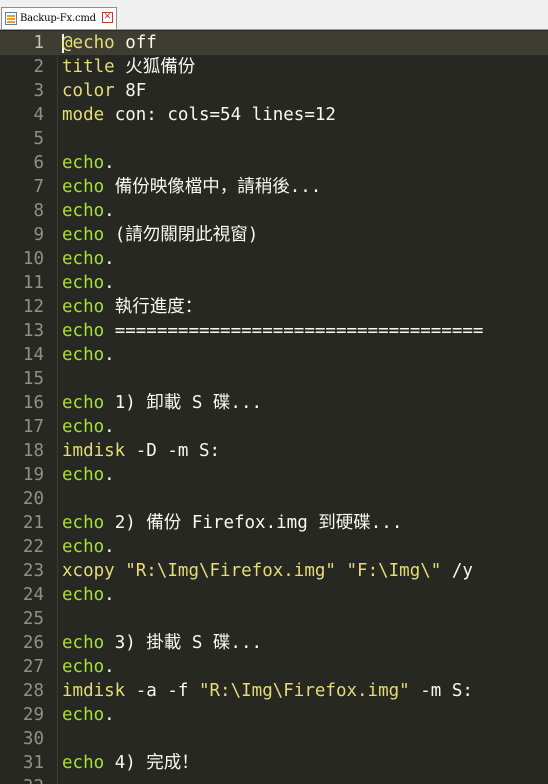 The image size is (548, 784). What do you see at coordinates (88, 571) in the screenshot?
I see `code-keyword: xcopy` at bounding box center [88, 571].